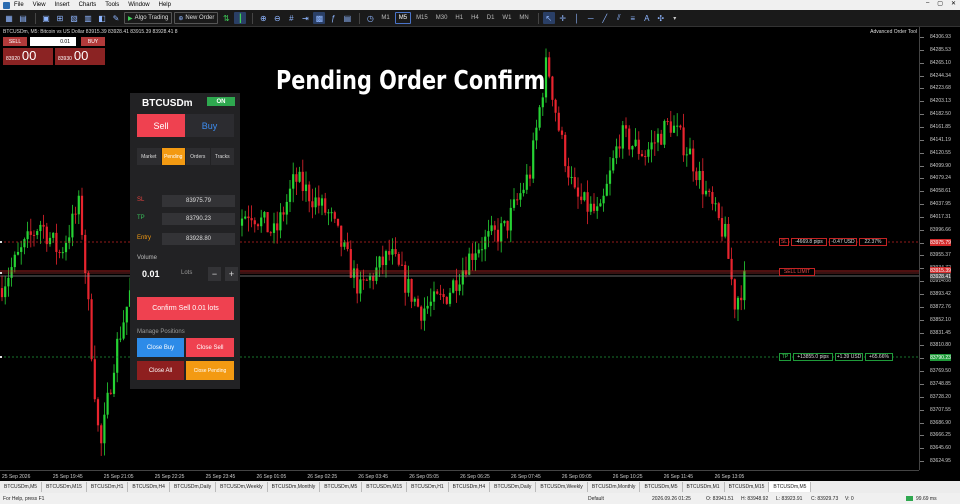  What do you see at coordinates (151, 274) in the screenshot?
I see `volume-input: 0.01` at bounding box center [151, 274].